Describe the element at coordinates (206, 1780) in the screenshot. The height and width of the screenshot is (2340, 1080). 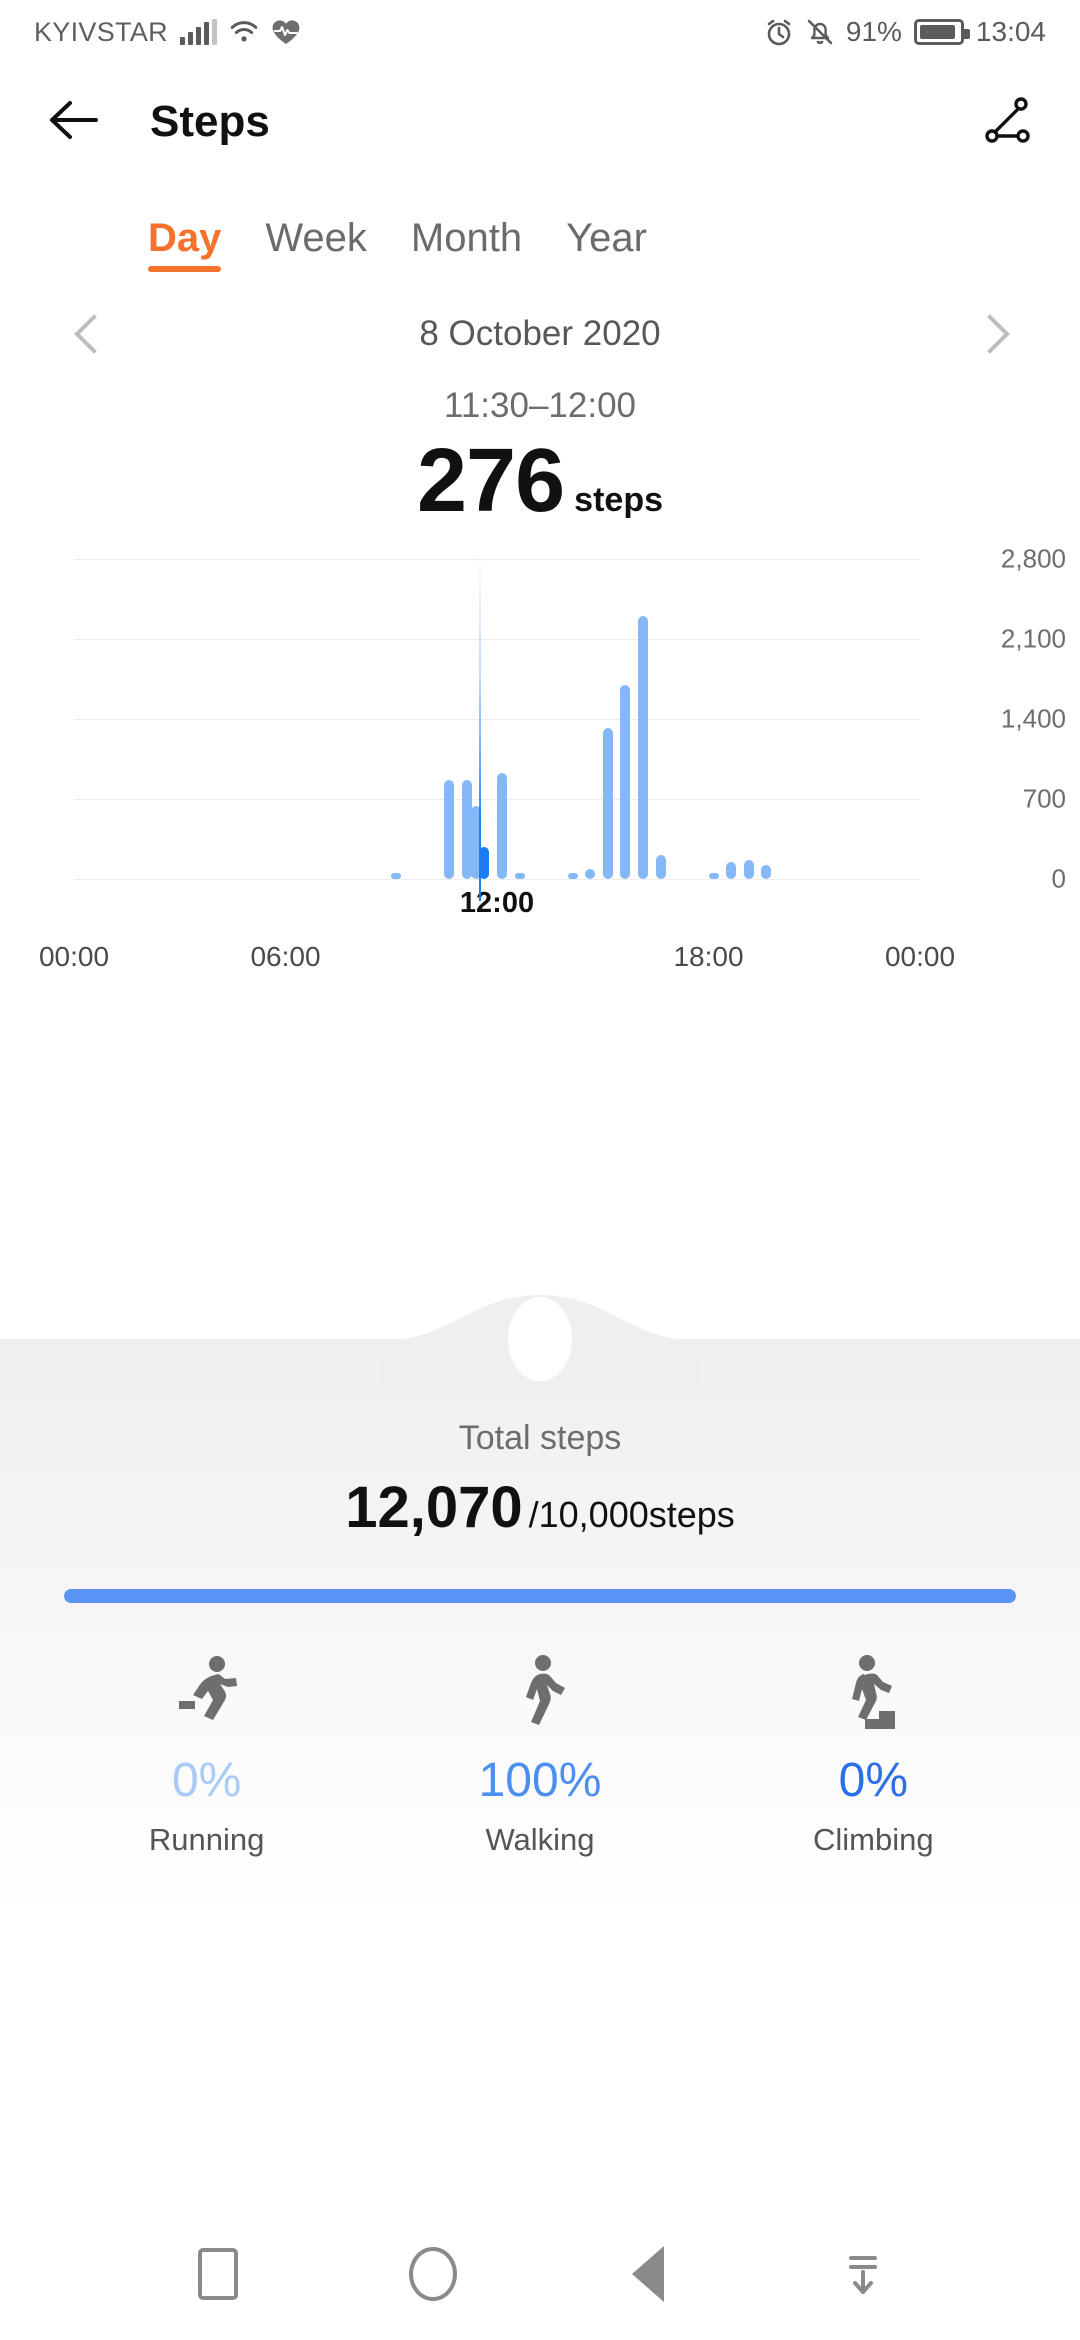
I see `running-percent: 0%` at that location.